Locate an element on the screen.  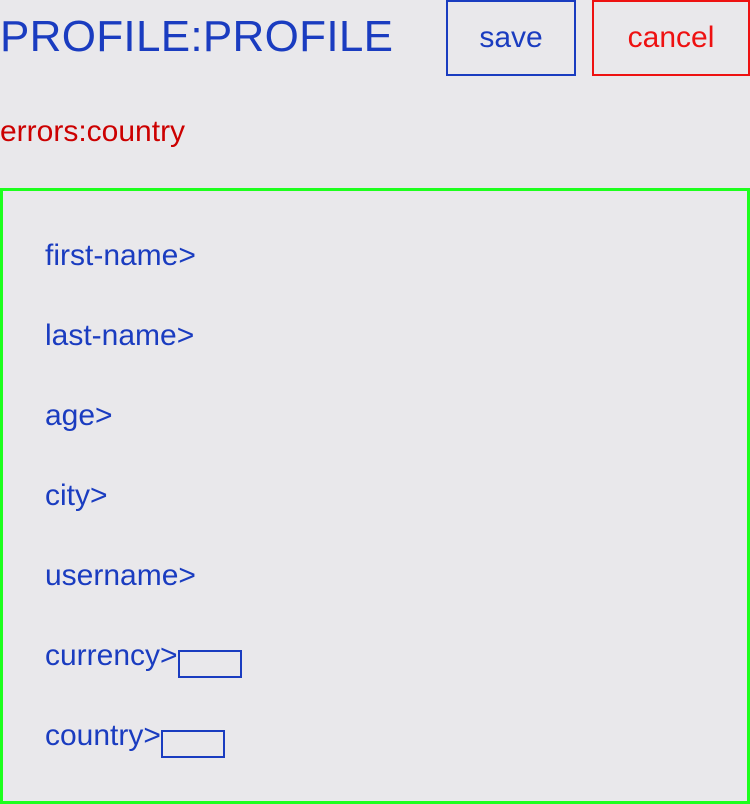
field-row-age: age> is located at coordinates (79, 416).